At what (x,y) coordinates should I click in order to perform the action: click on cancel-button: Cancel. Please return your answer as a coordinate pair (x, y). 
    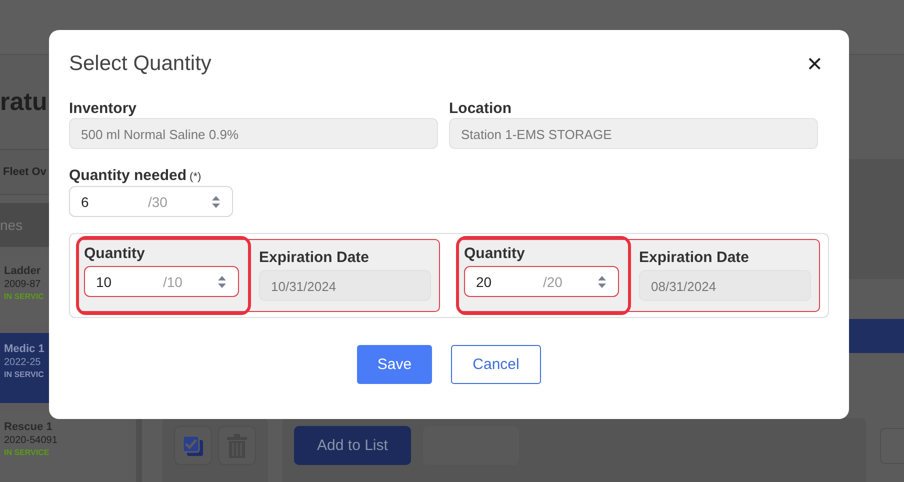
    Looking at the image, I should click on (496, 364).